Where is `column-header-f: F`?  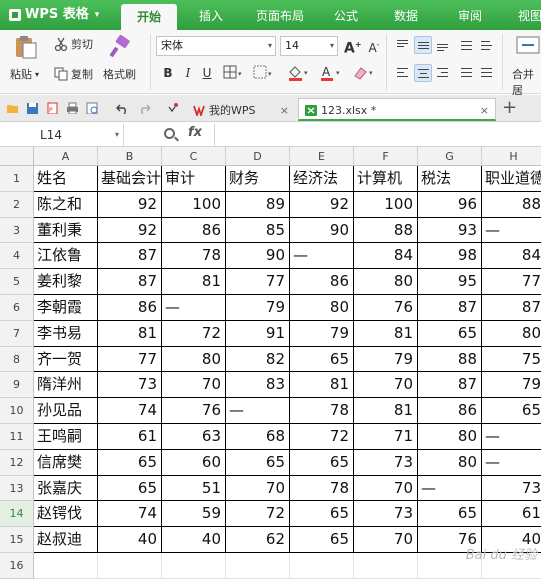
column-header-f: F is located at coordinates (386, 156).